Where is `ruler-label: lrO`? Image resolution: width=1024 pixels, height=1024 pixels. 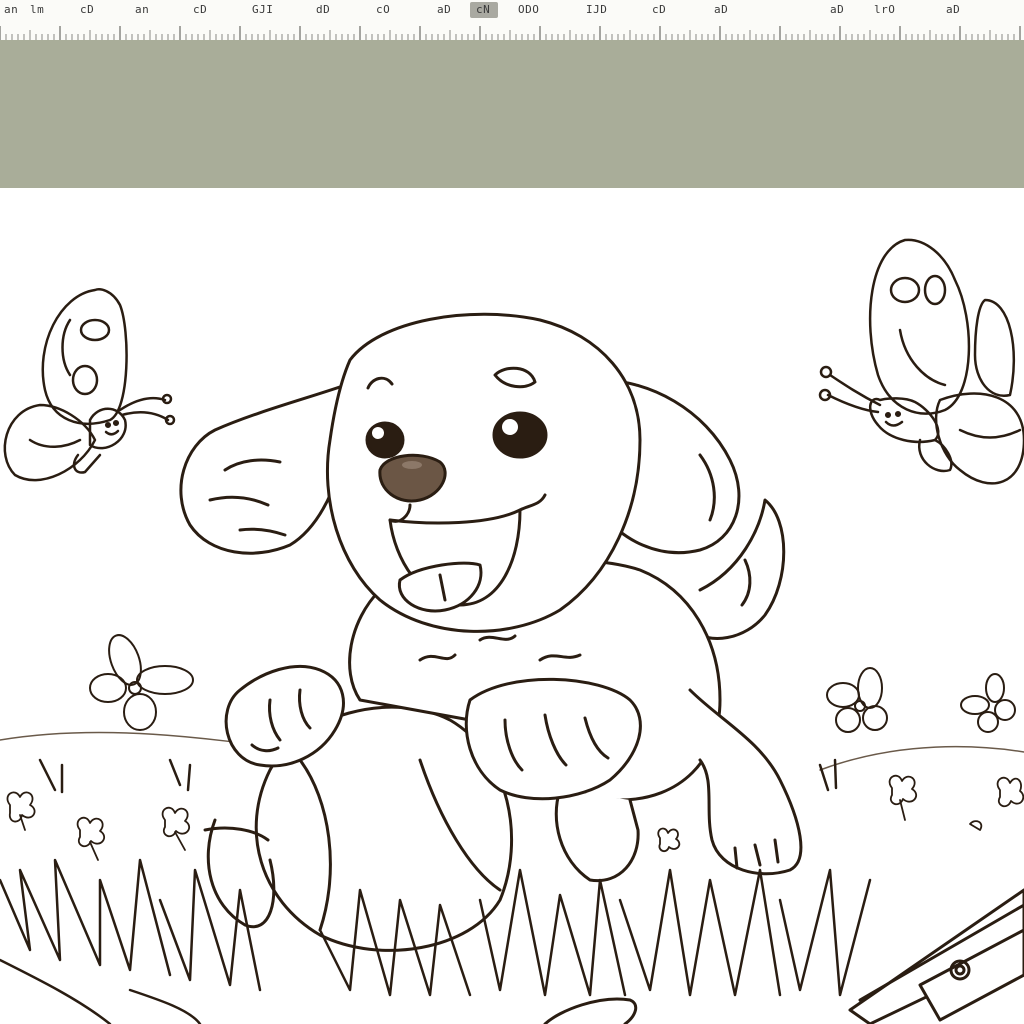 ruler-label: lrO is located at coordinates (885, 9).